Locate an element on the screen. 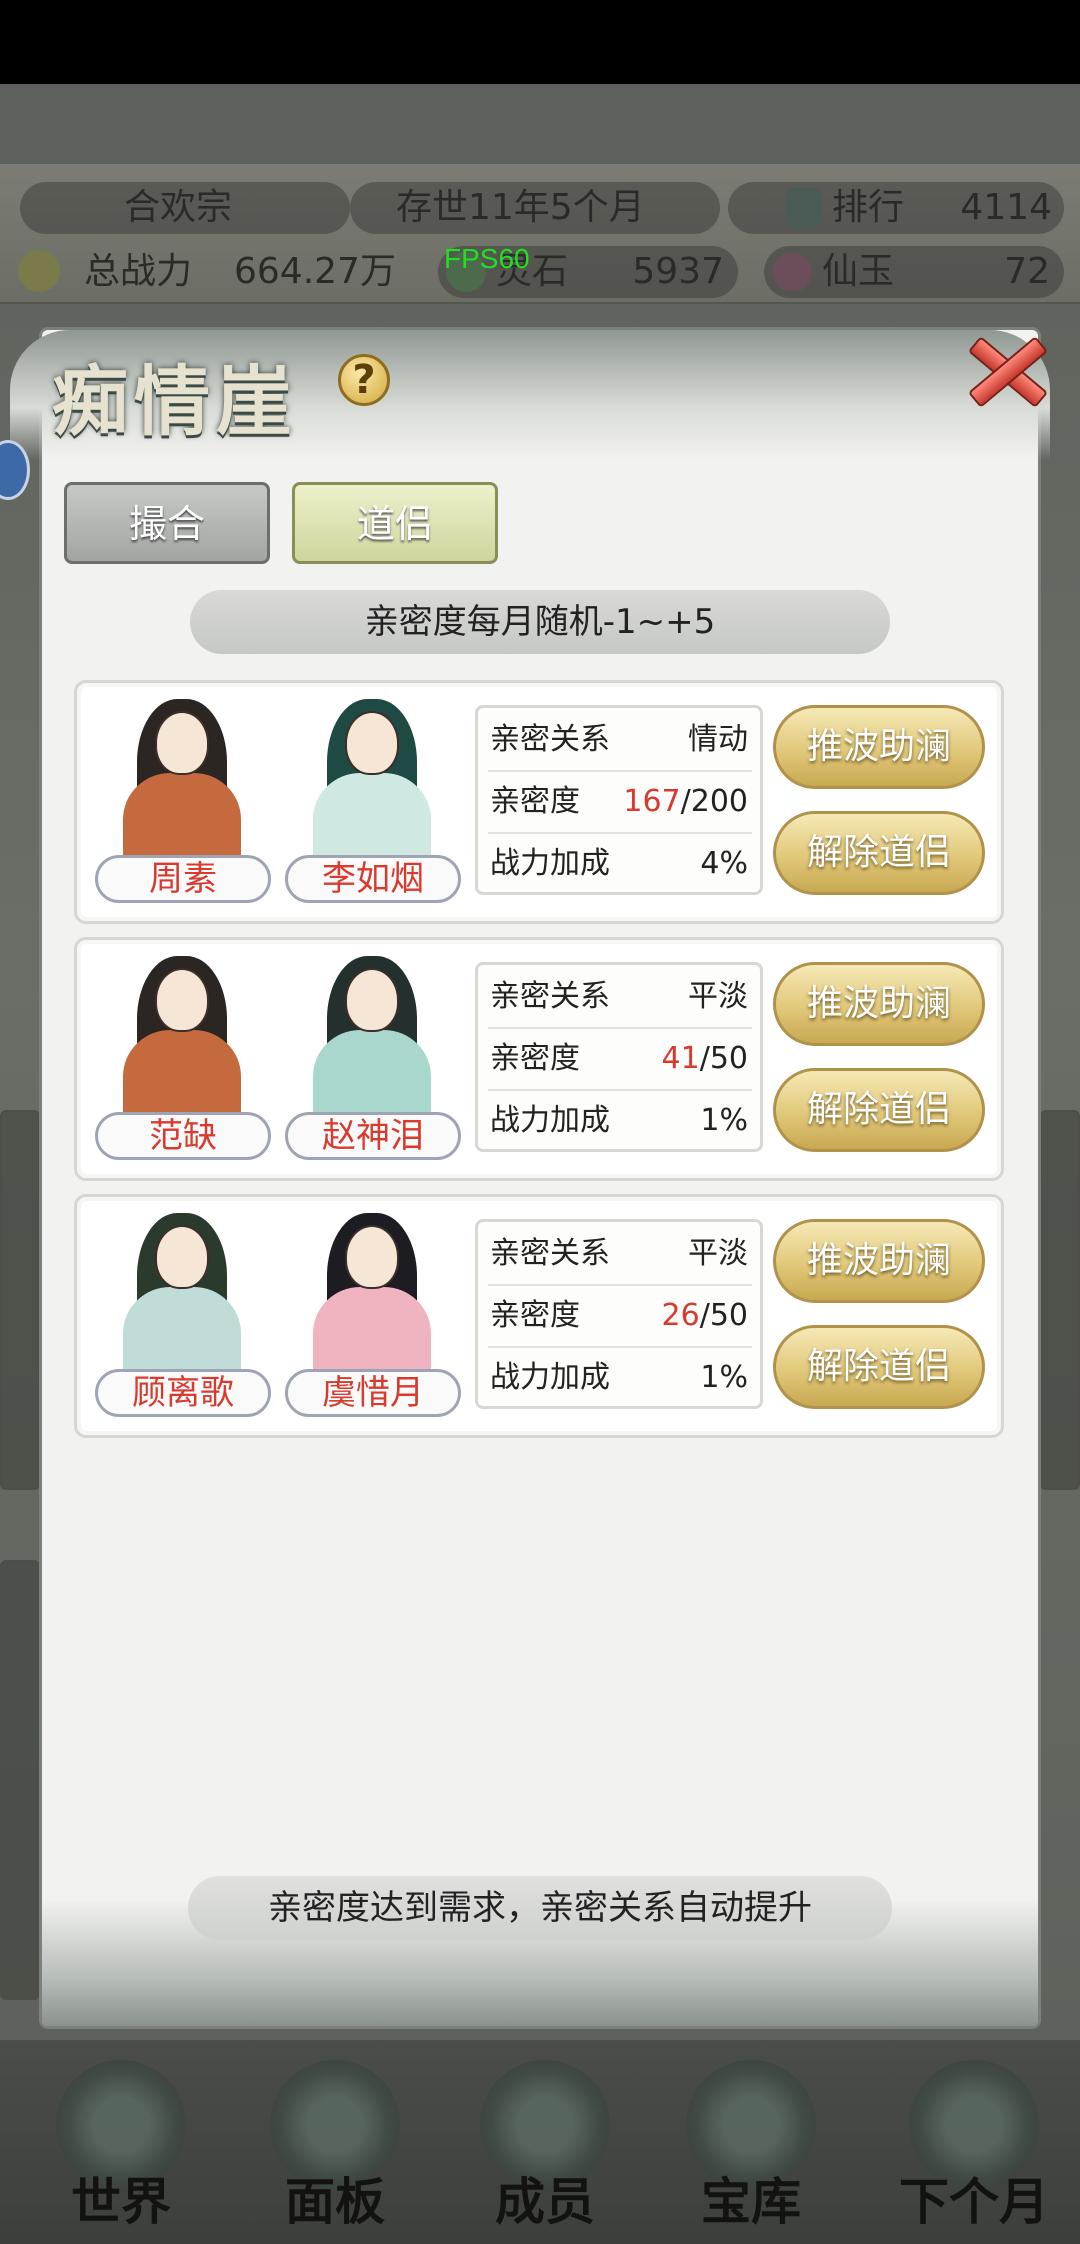 The width and height of the screenshot is (1080, 2244). character-name: 李如烟 is located at coordinates (373, 879).